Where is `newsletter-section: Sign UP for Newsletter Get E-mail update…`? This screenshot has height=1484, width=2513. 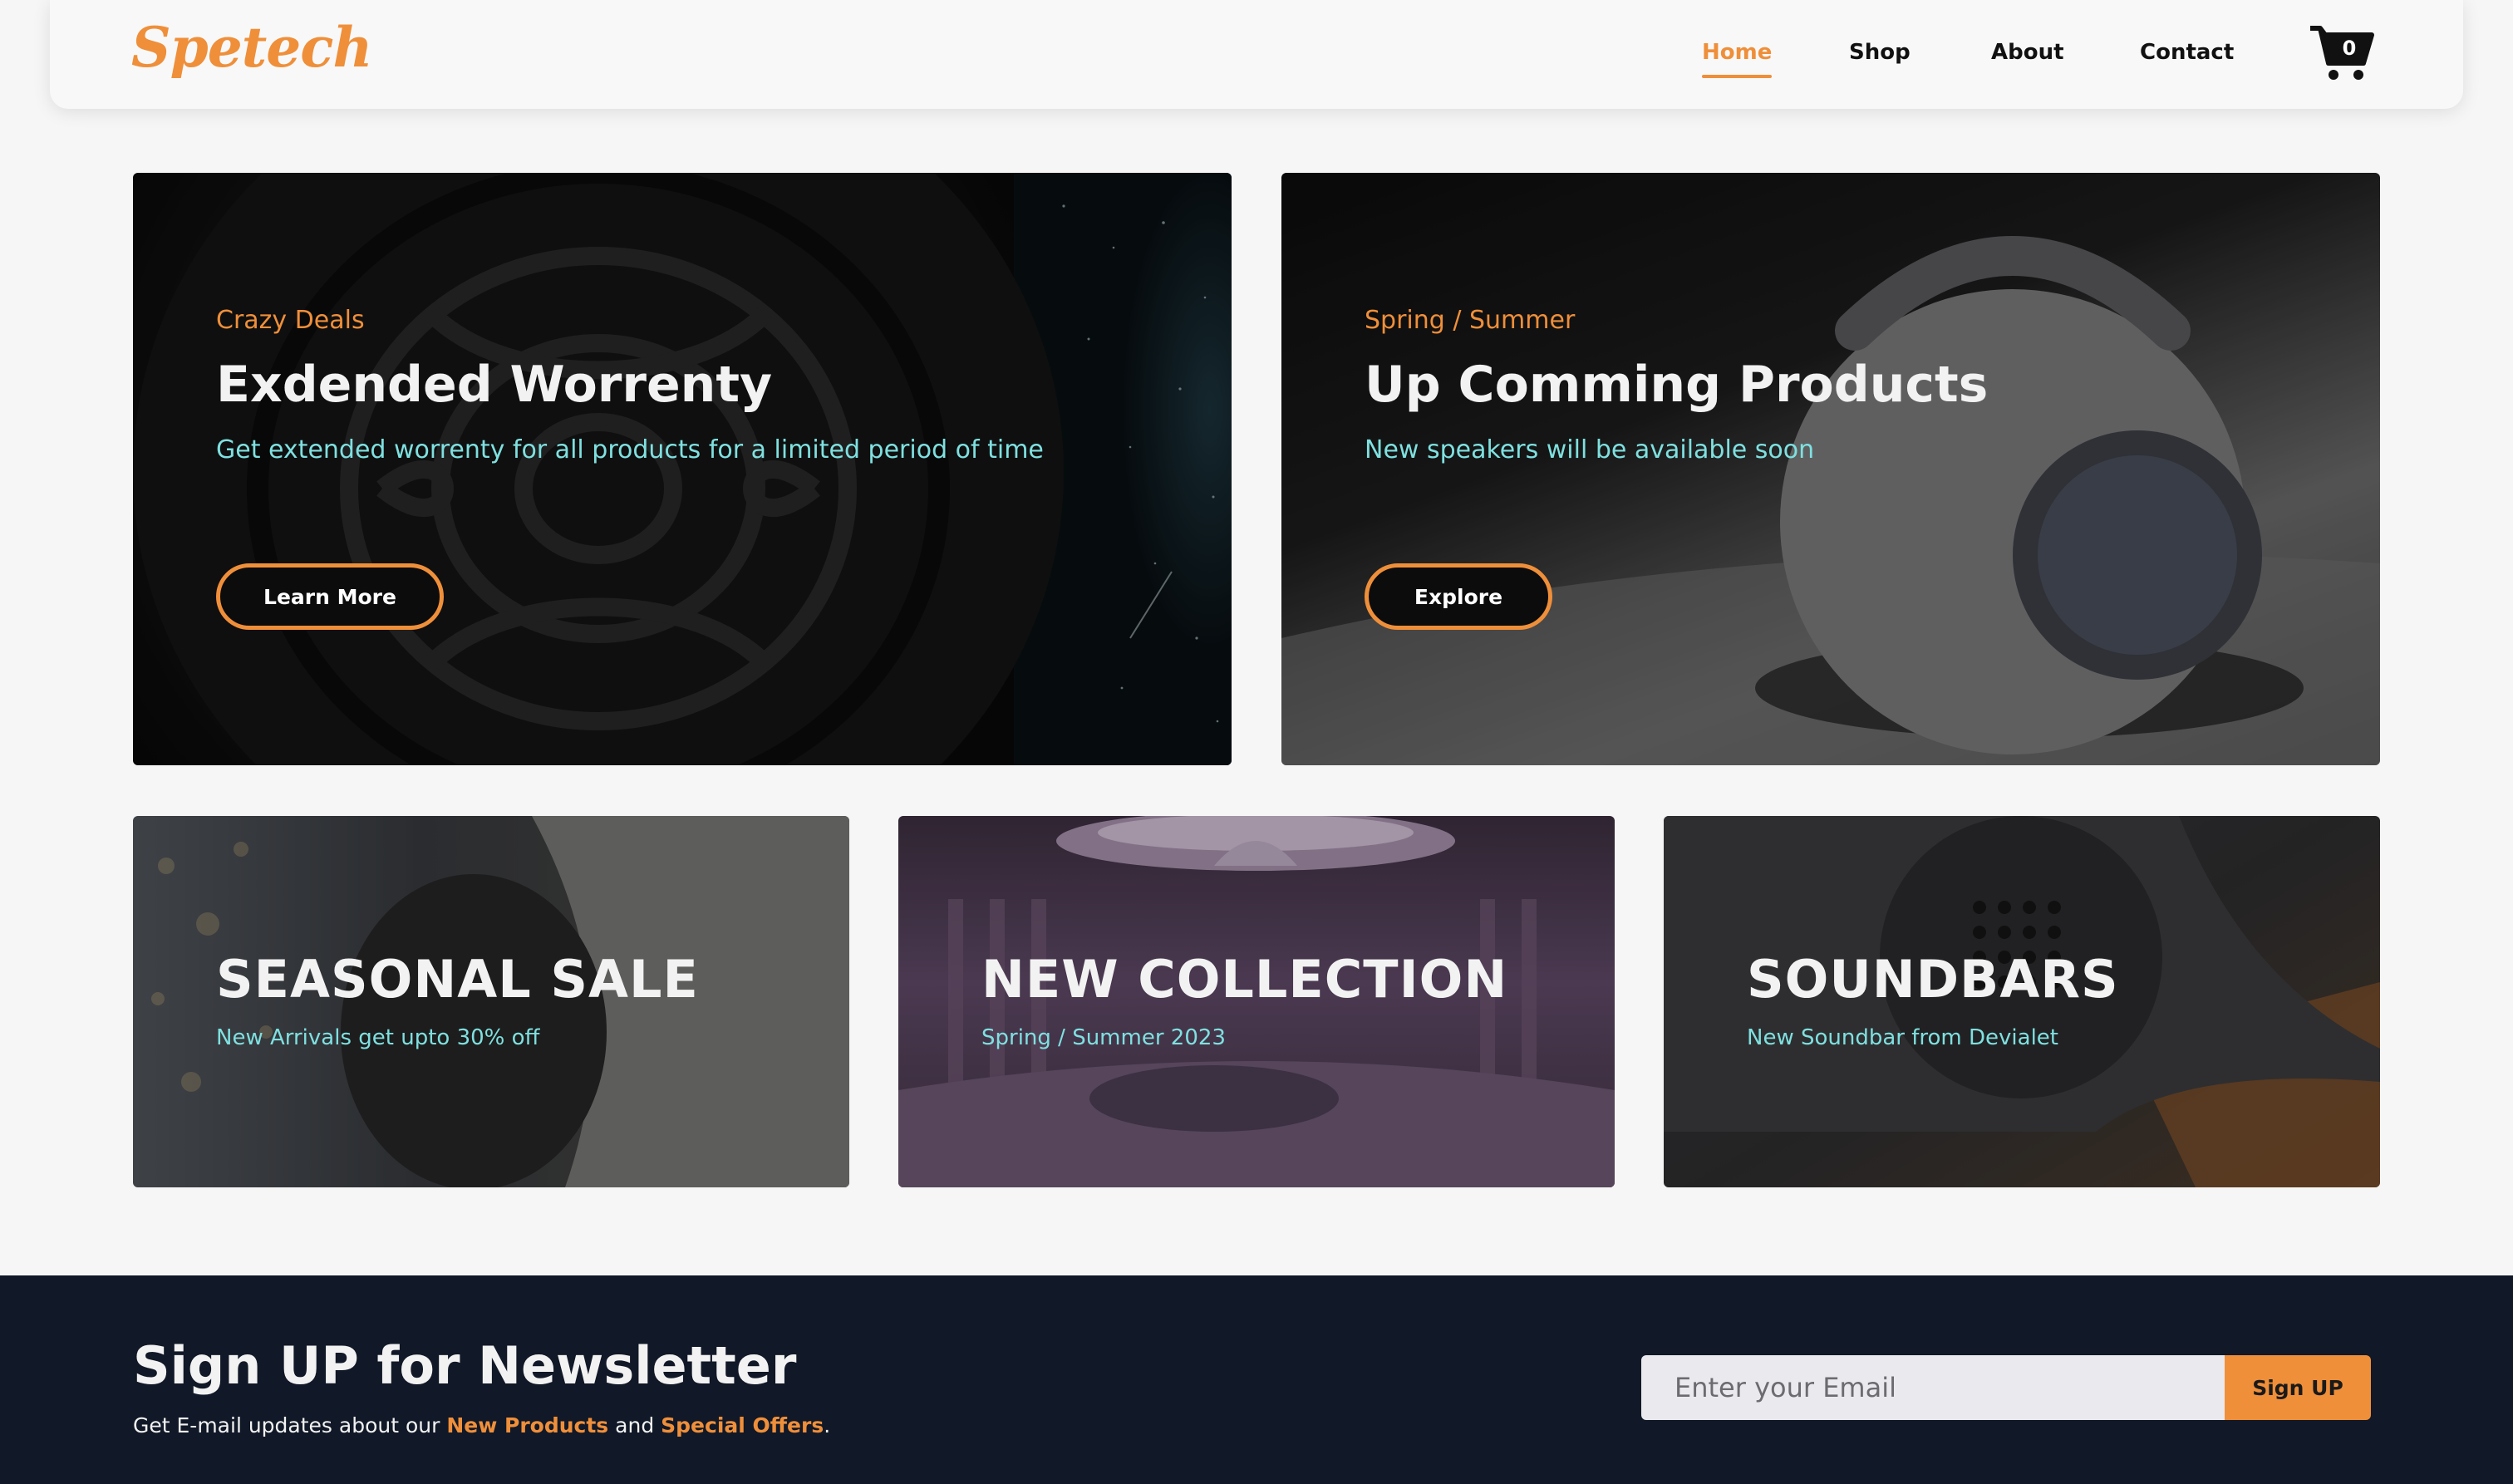 newsletter-section: Sign UP for Newsletter Get E-mail update… is located at coordinates (1256, 1379).